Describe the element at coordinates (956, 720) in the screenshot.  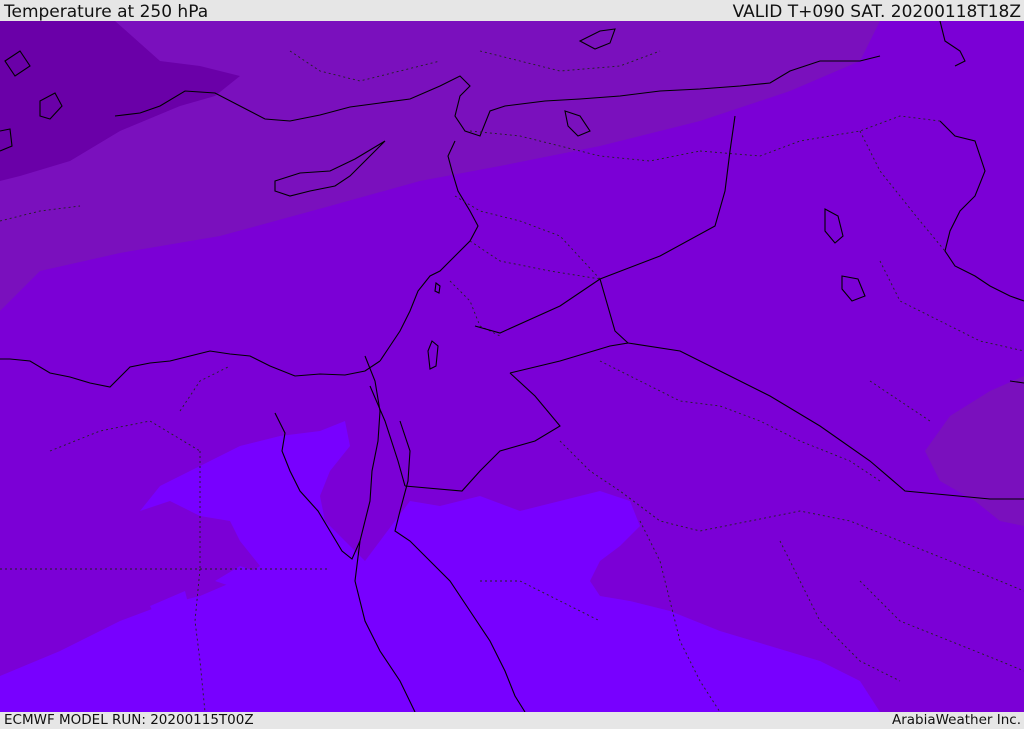
I see `provider-credit: ArabiaWeather Inc.` at that location.